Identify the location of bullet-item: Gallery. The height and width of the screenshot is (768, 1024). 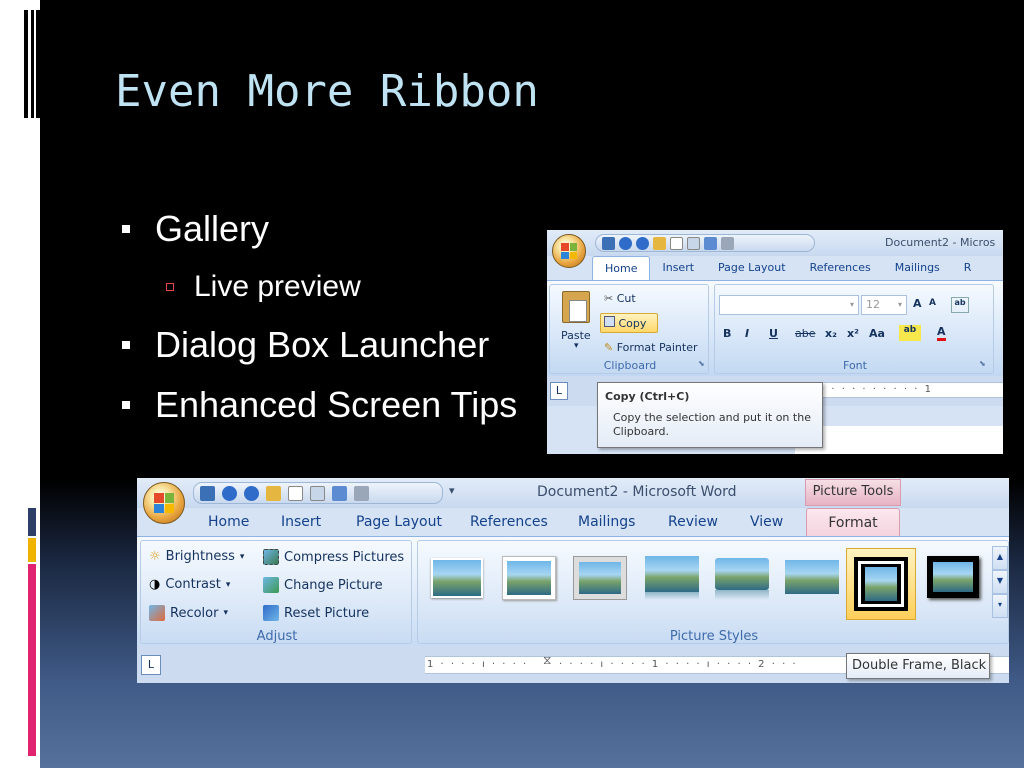
(195, 229).